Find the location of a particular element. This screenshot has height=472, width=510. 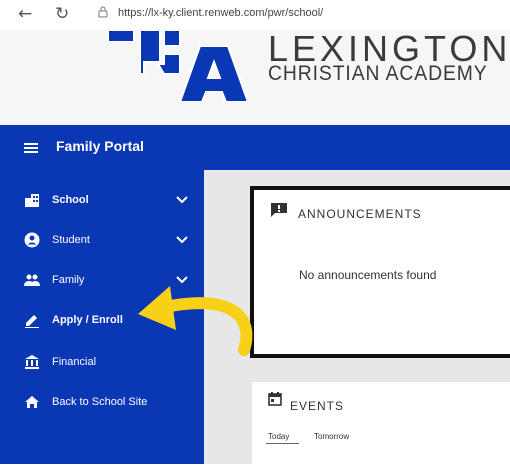

announcements-empty-message: No announcements found is located at coordinates (368, 275).